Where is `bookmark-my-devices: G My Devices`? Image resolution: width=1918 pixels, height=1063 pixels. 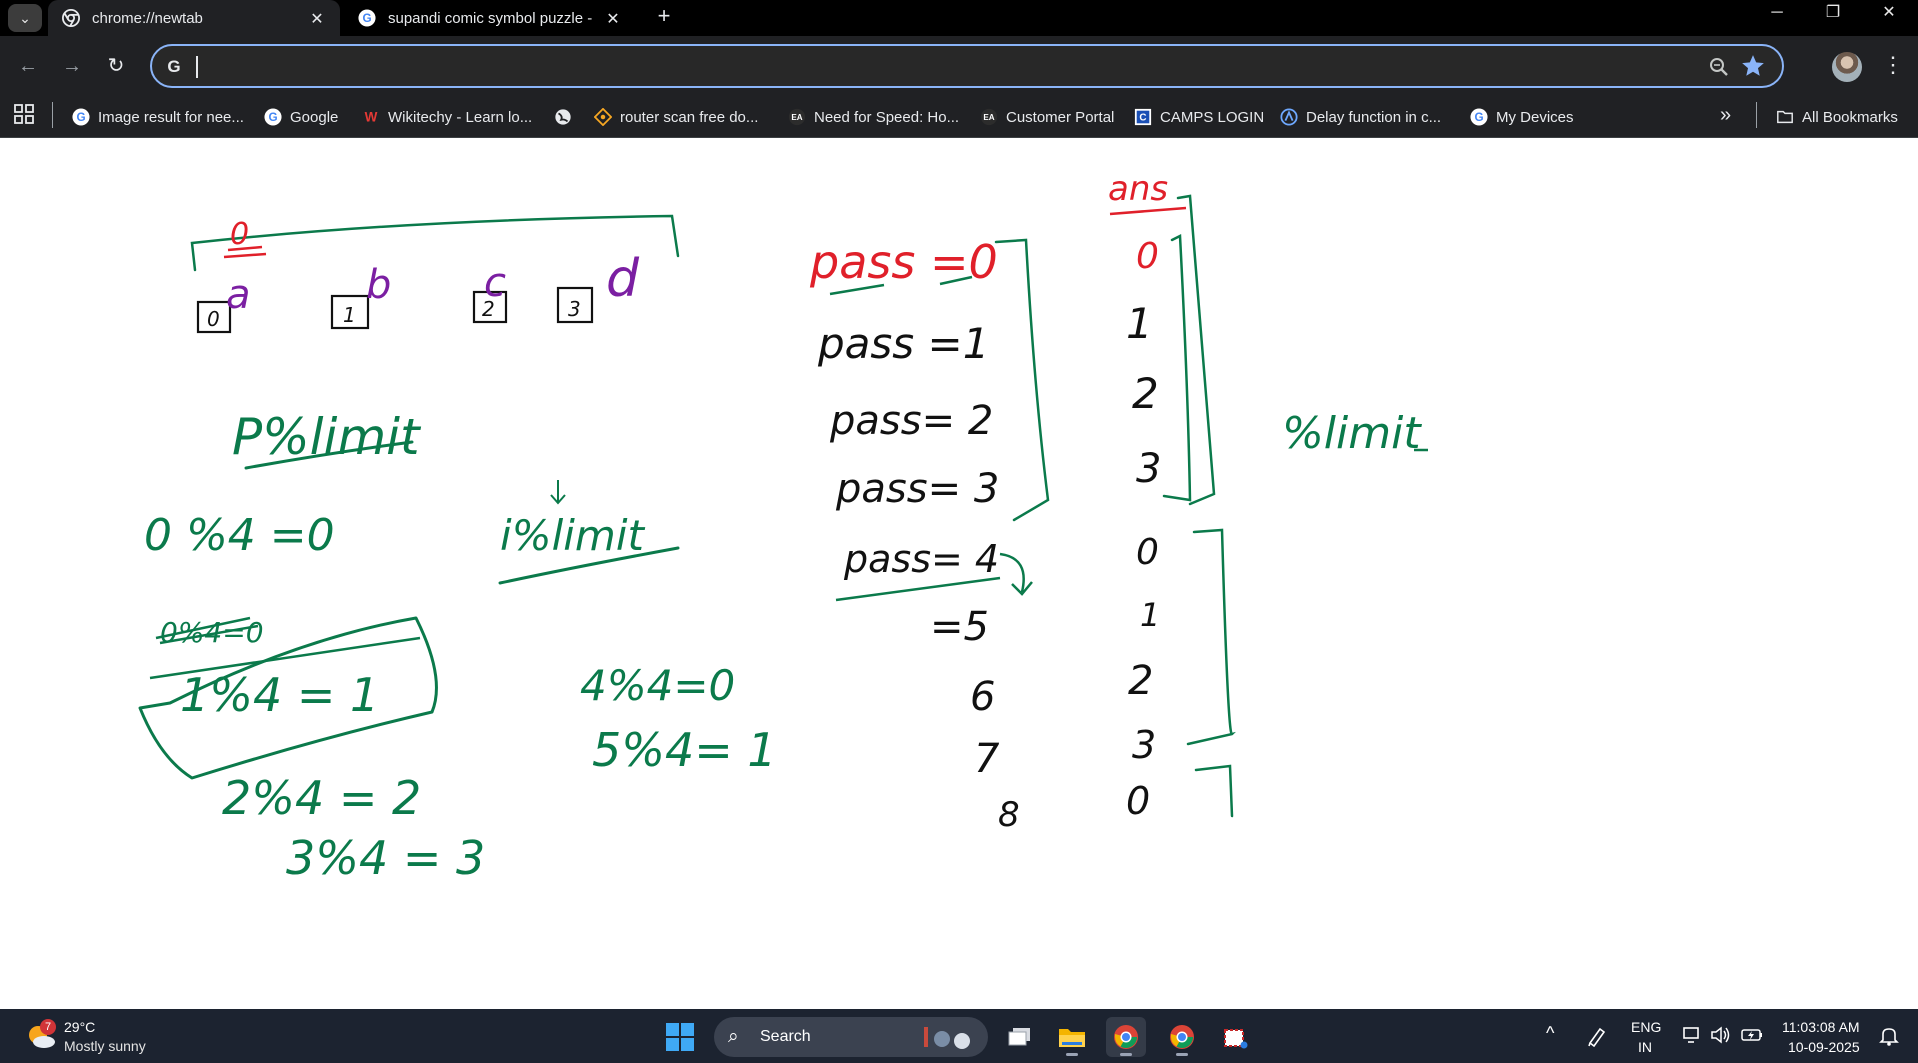 bookmark-my-devices: G My Devices is located at coordinates (1522, 117).